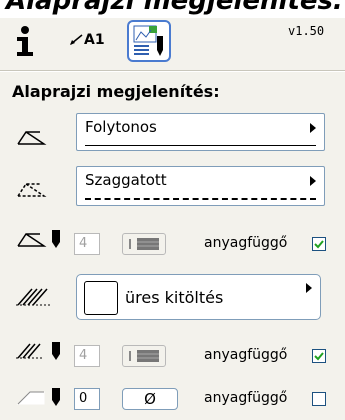  I want to click on fill-material-checkbox, so click(319, 356).